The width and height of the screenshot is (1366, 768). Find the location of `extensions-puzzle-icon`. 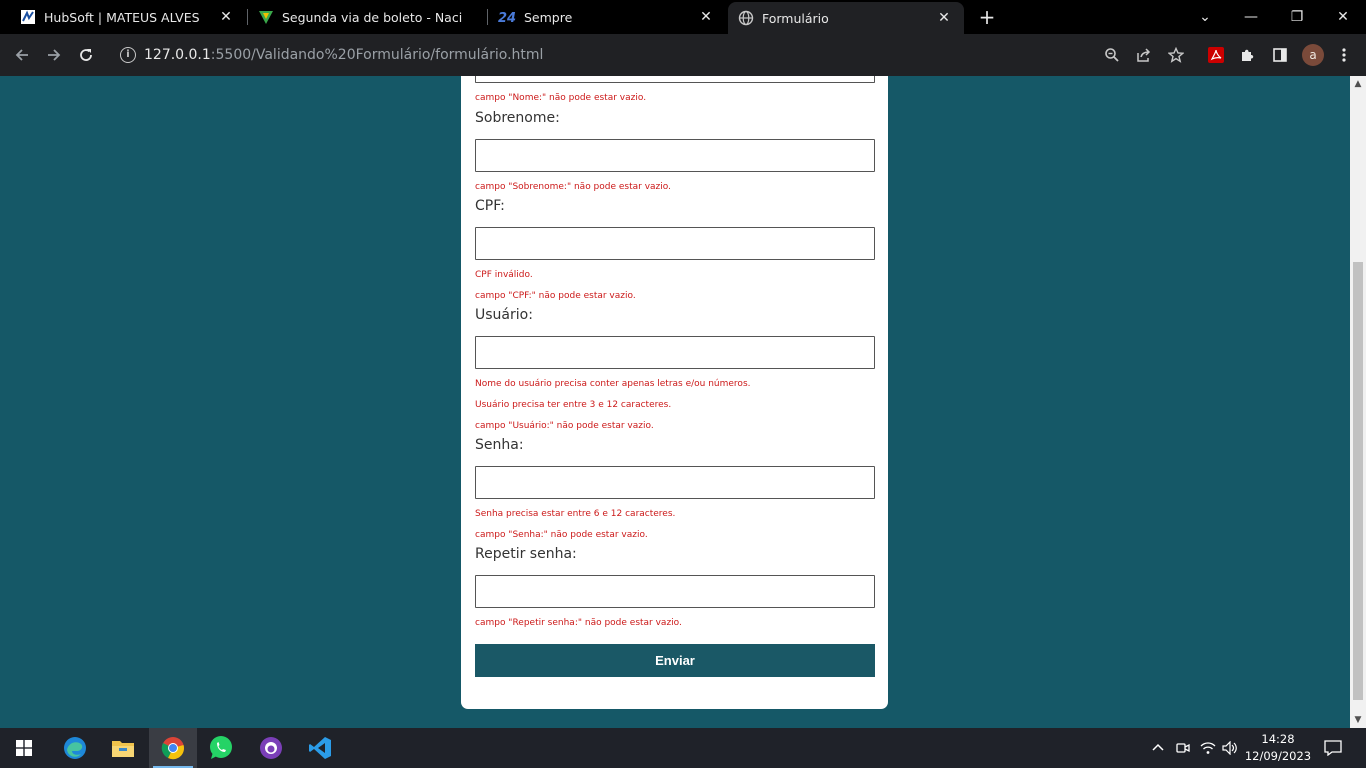

extensions-puzzle-icon is located at coordinates (1248, 55).